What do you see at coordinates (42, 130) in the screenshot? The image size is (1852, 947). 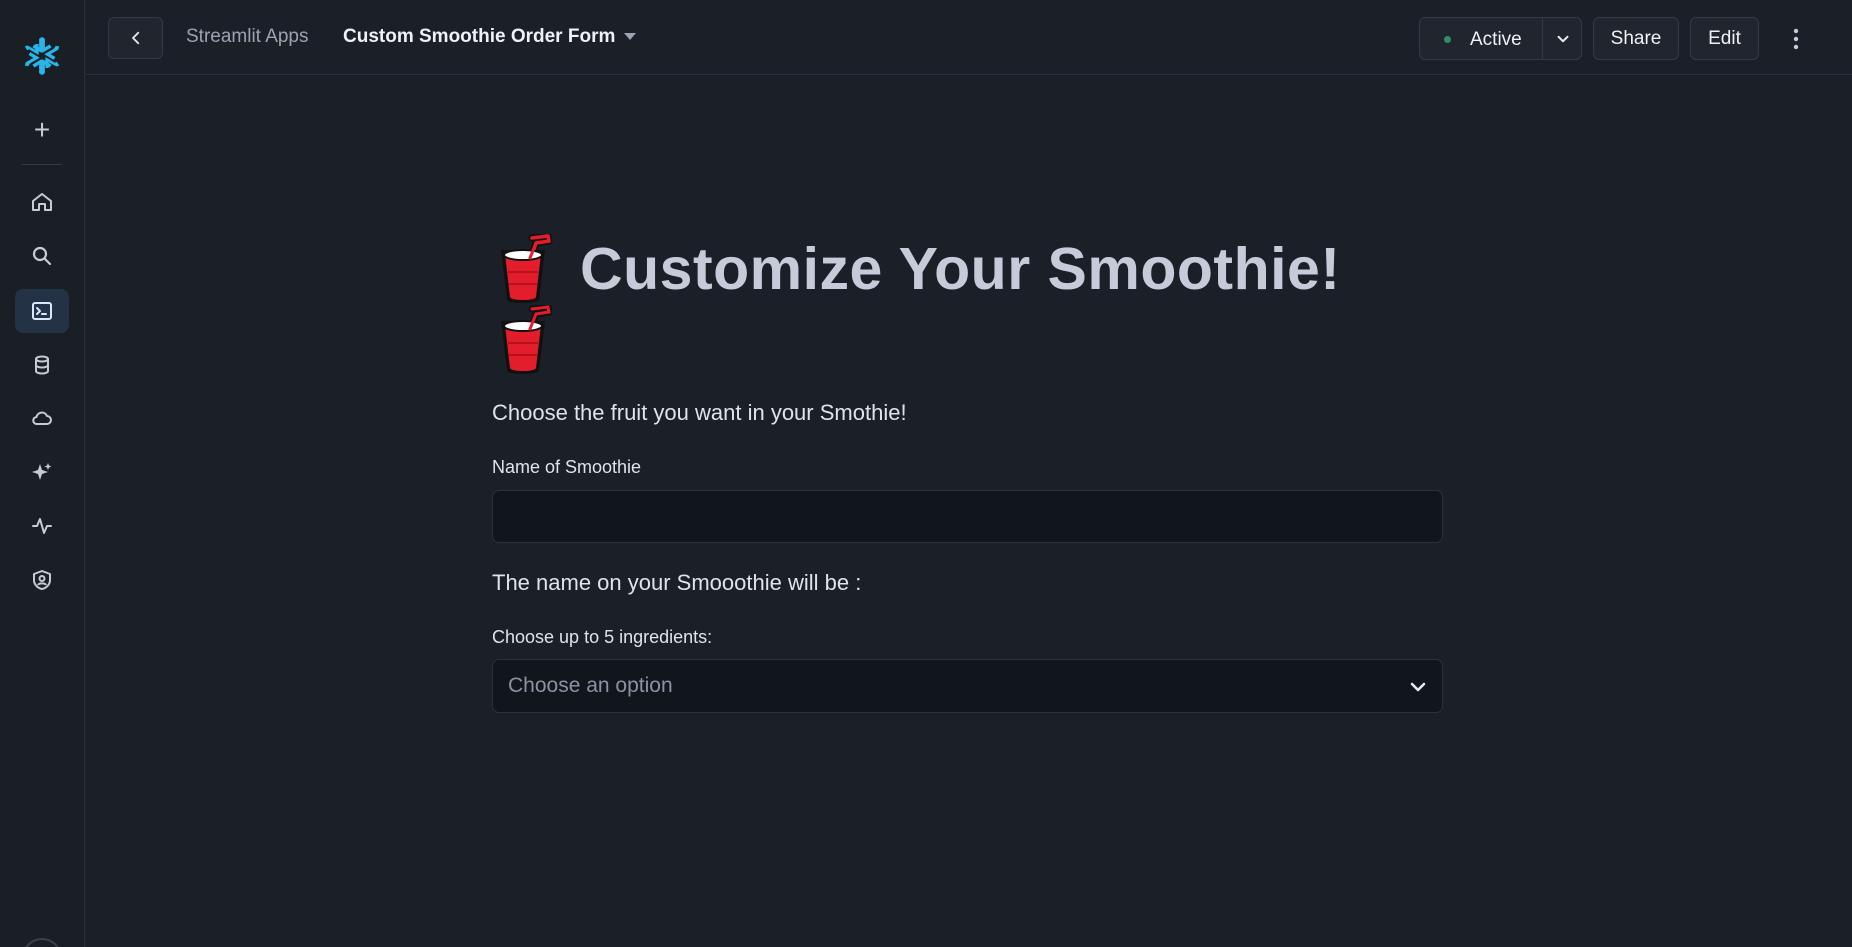 I see `plus-icon: +` at bounding box center [42, 130].